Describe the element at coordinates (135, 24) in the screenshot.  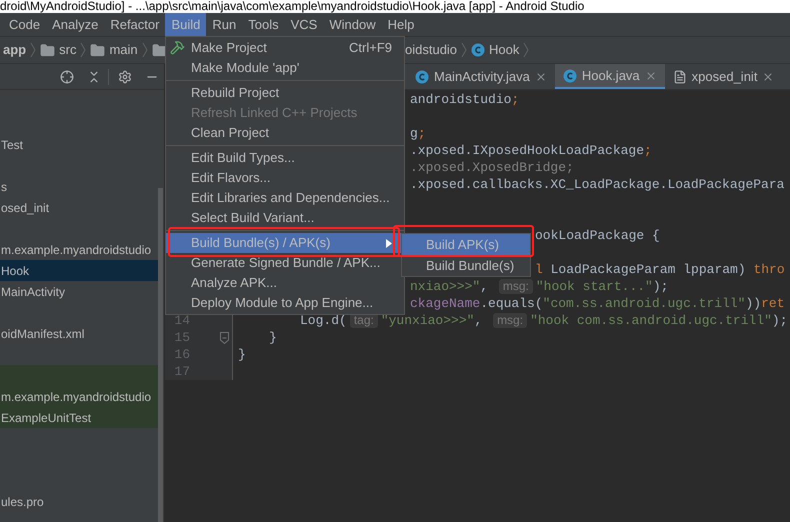
I see `menu-bar-item: Refactor` at that location.